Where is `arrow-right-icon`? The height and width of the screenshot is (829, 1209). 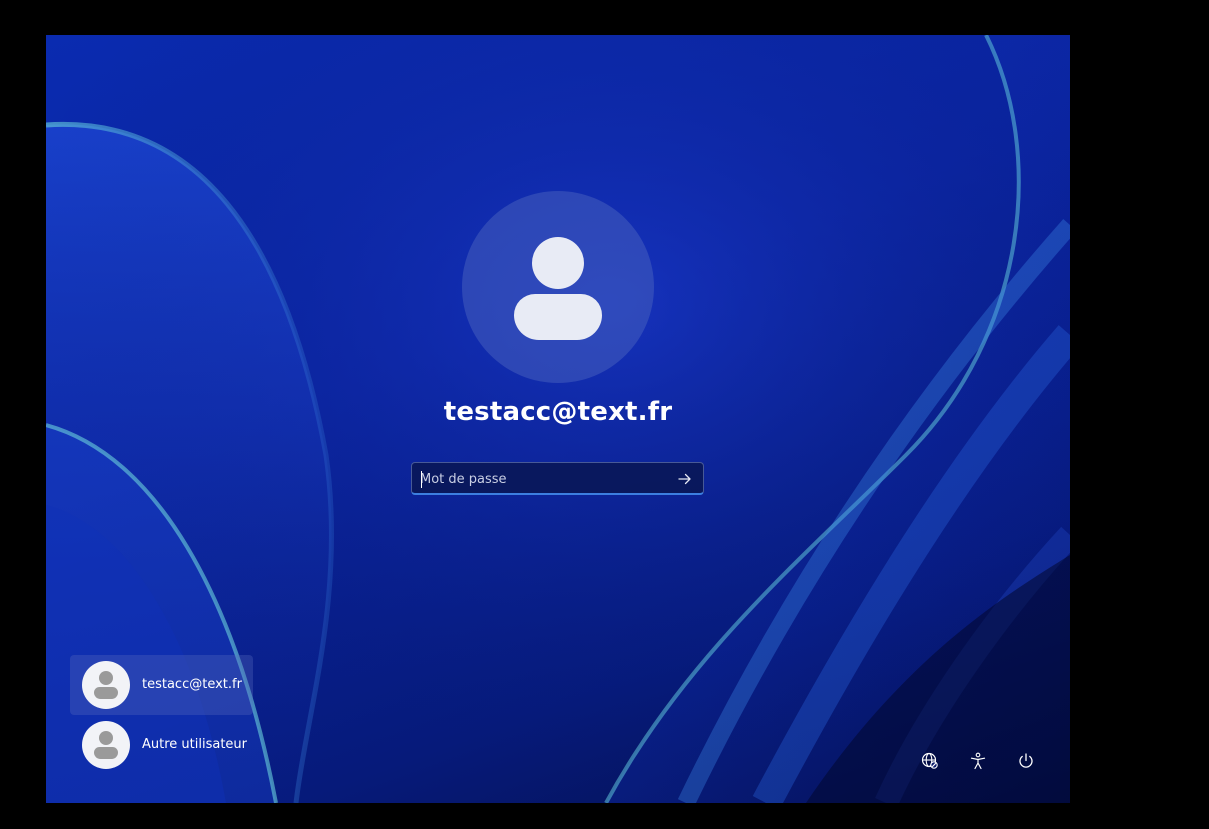 arrow-right-icon is located at coordinates (685, 479).